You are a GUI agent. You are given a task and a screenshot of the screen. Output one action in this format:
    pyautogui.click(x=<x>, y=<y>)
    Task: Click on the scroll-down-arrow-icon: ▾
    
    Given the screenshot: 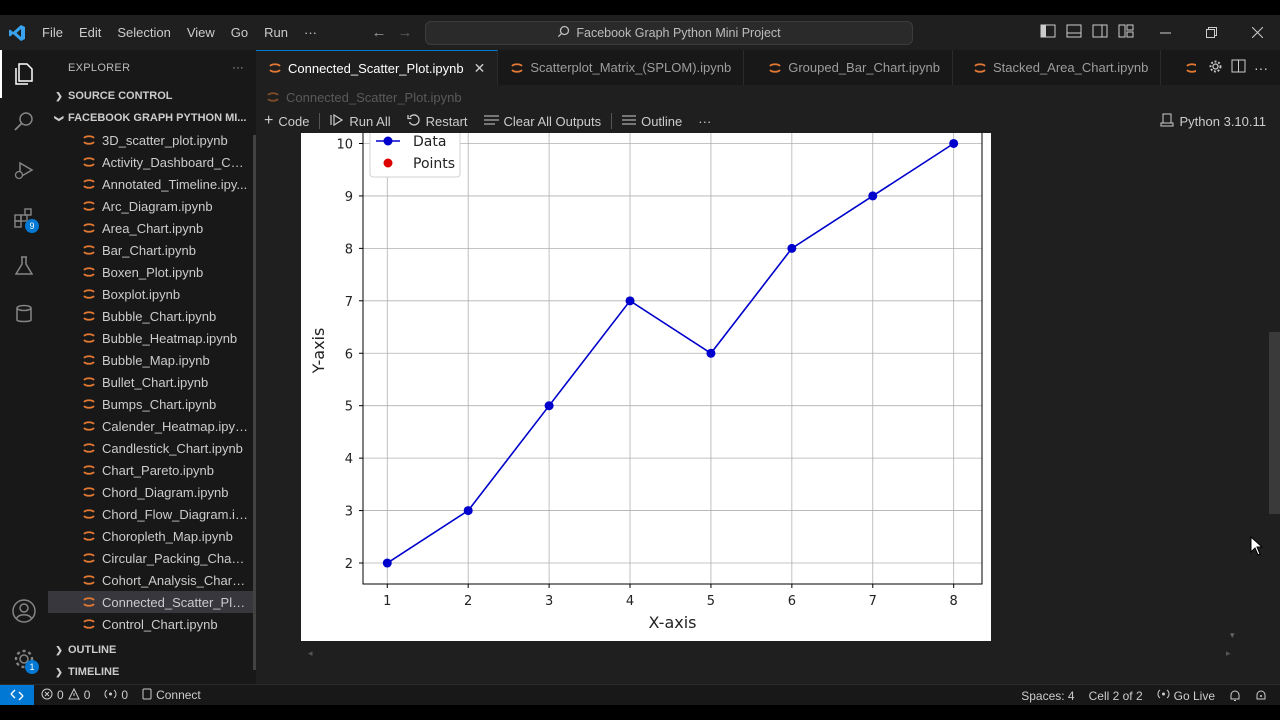 What is the action you would take?
    pyautogui.click(x=1232, y=635)
    